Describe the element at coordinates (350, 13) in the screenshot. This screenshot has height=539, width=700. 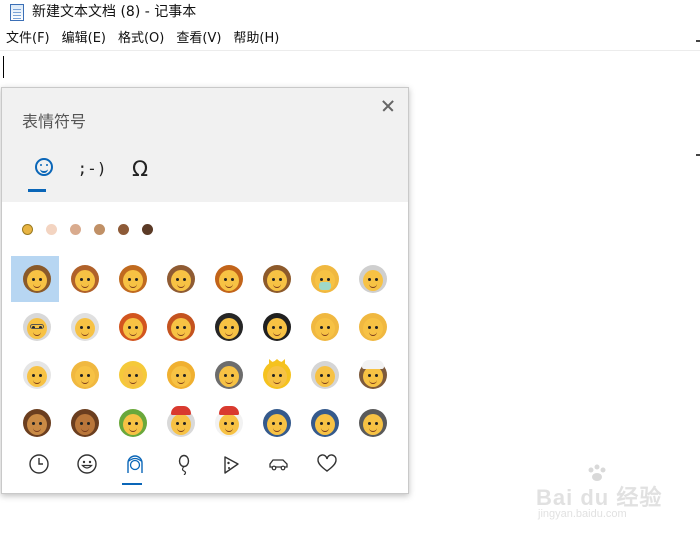
I see `title-bar: 新建文本文档 (8) - 记事本` at that location.